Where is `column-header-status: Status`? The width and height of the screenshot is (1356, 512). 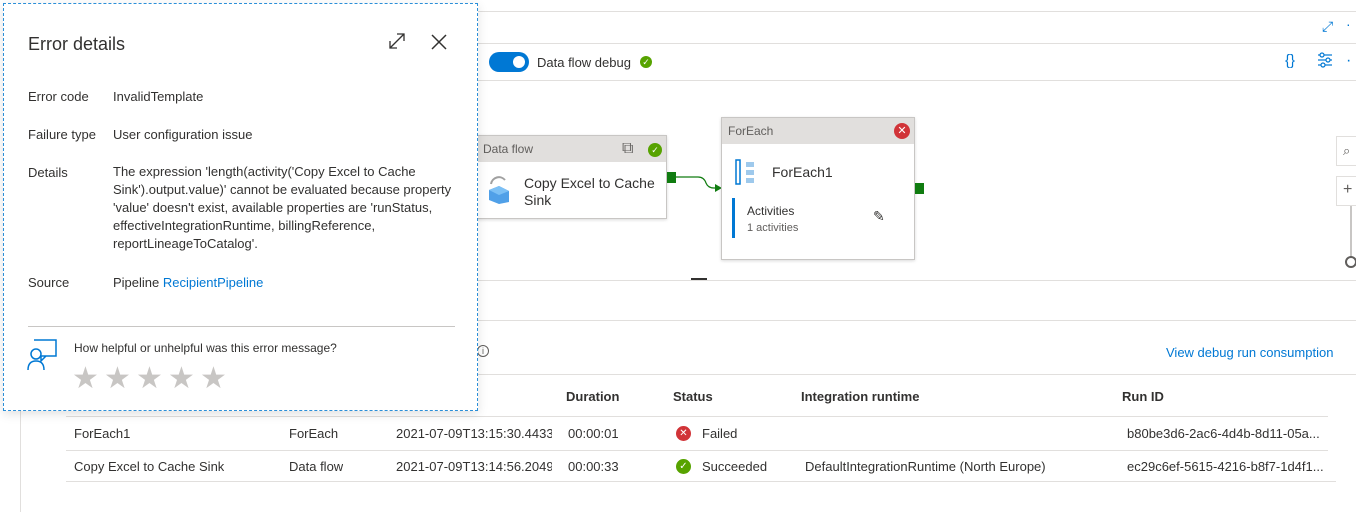 column-header-status: Status is located at coordinates (693, 396).